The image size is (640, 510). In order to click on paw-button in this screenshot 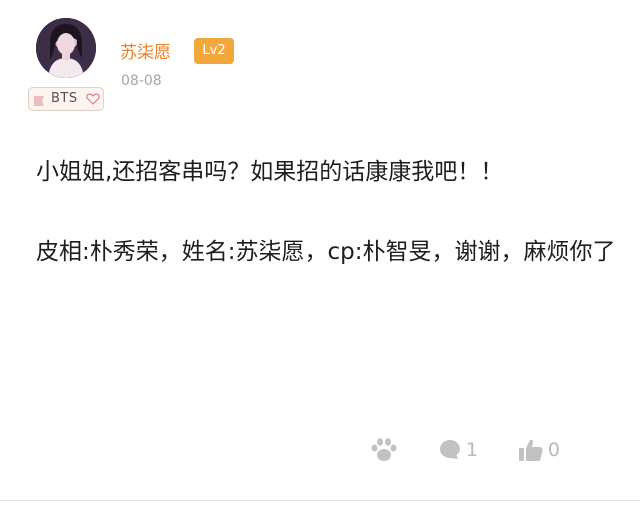, I will do `click(384, 450)`.